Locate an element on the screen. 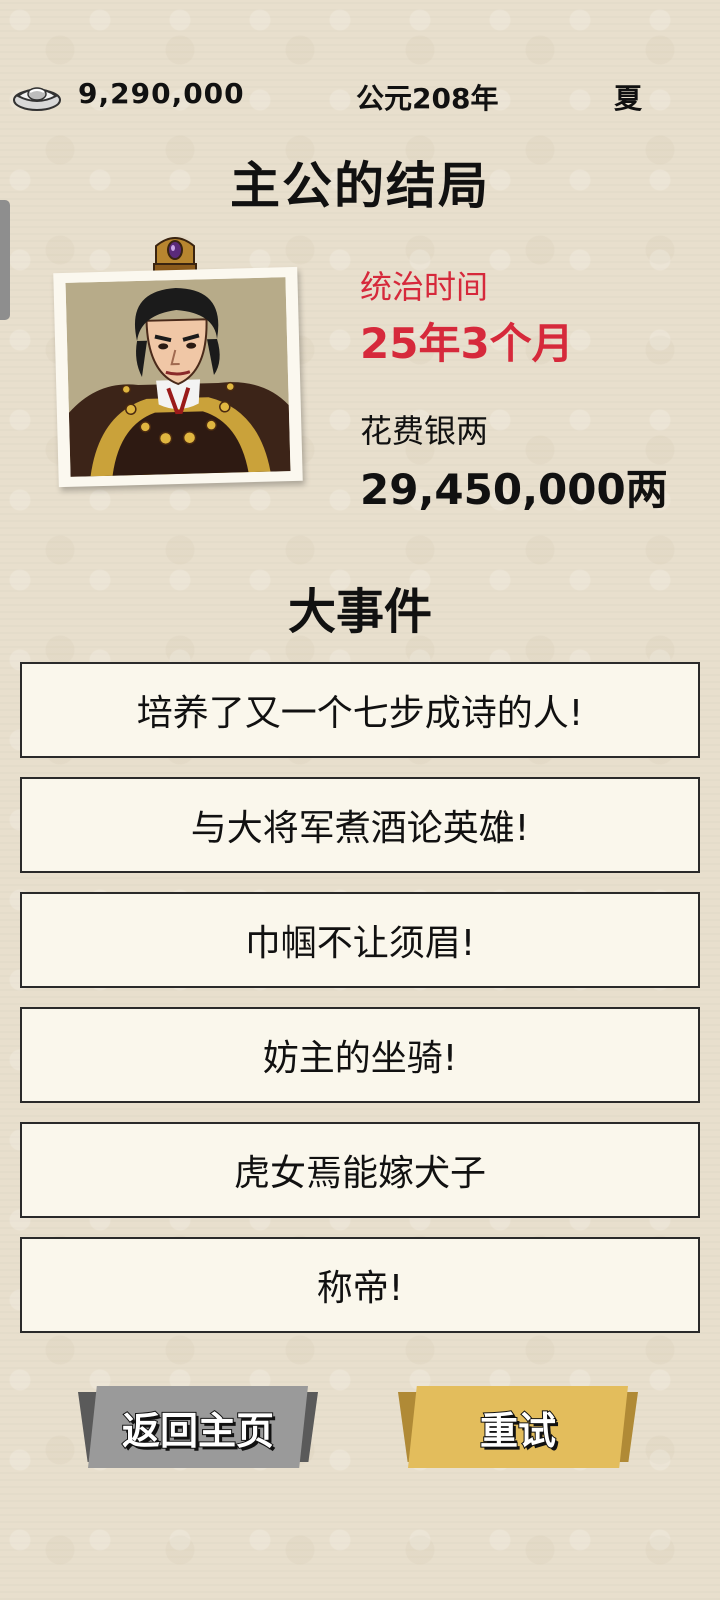 The height and width of the screenshot is (1600, 720). reign-time-label: 统治时间 is located at coordinates (424, 287).